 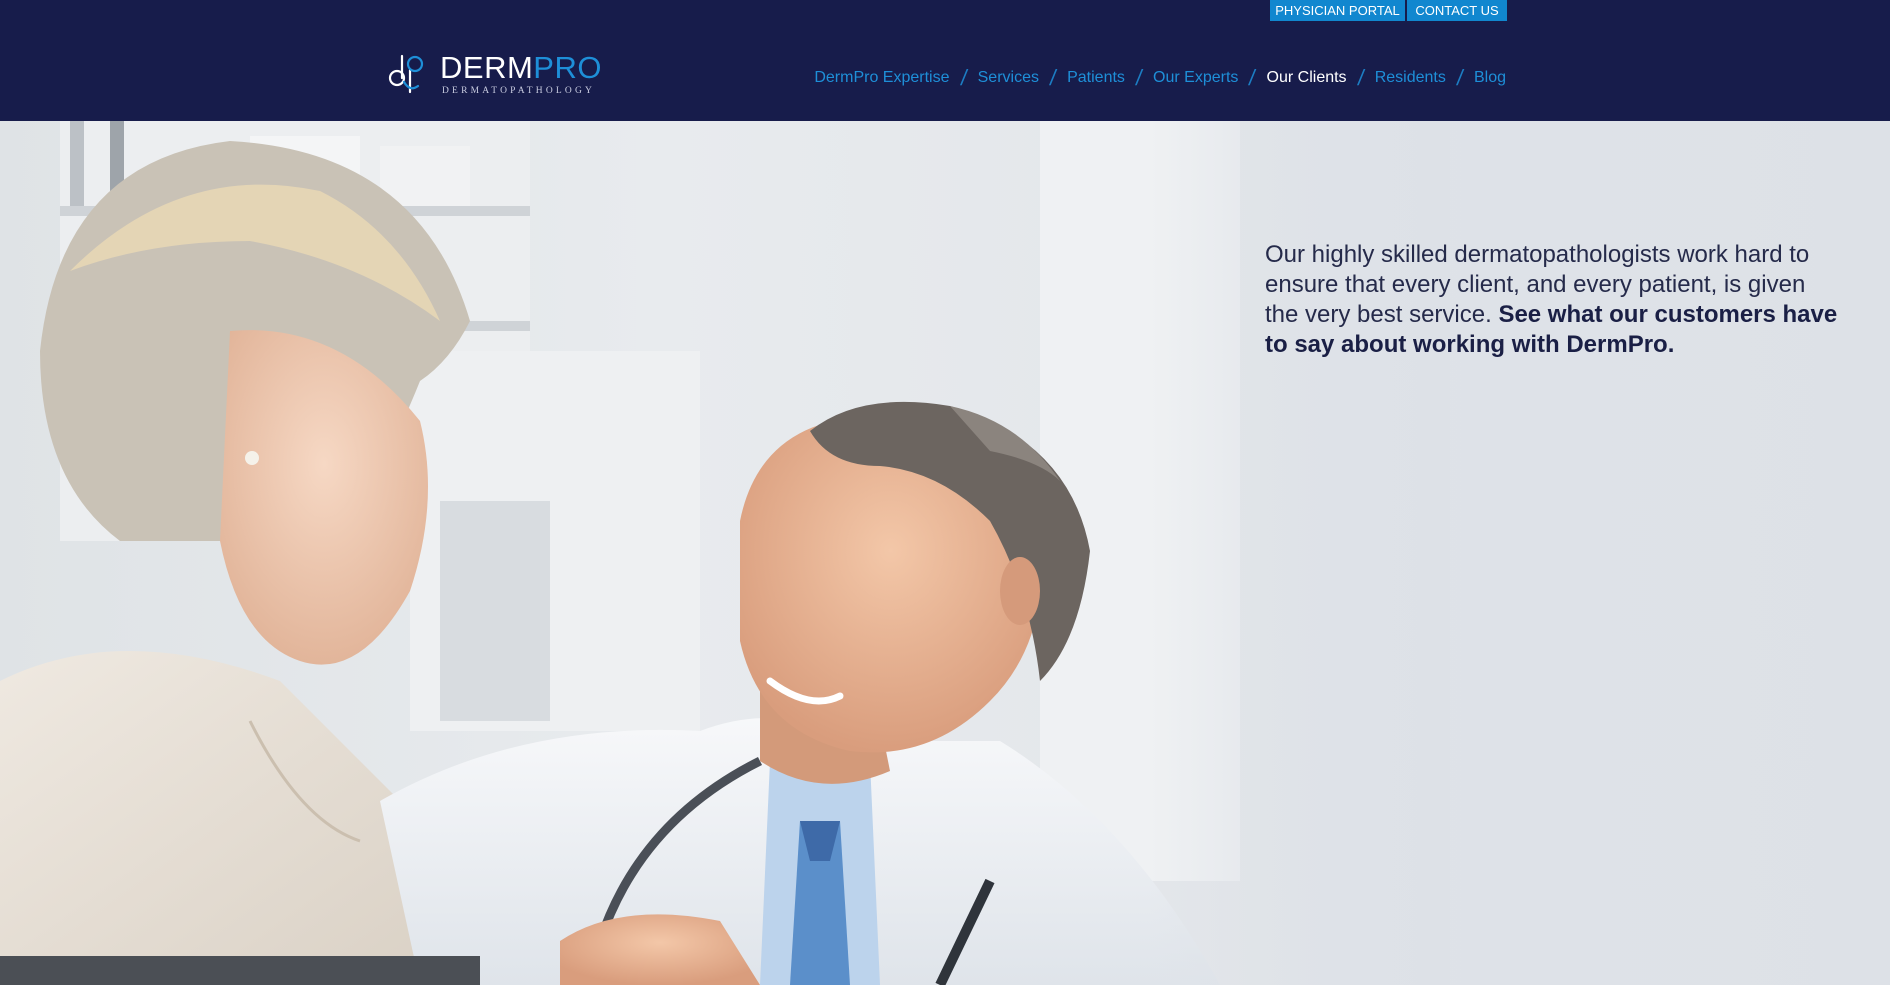 I want to click on nav-item-services: Services, so click(x=1008, y=78).